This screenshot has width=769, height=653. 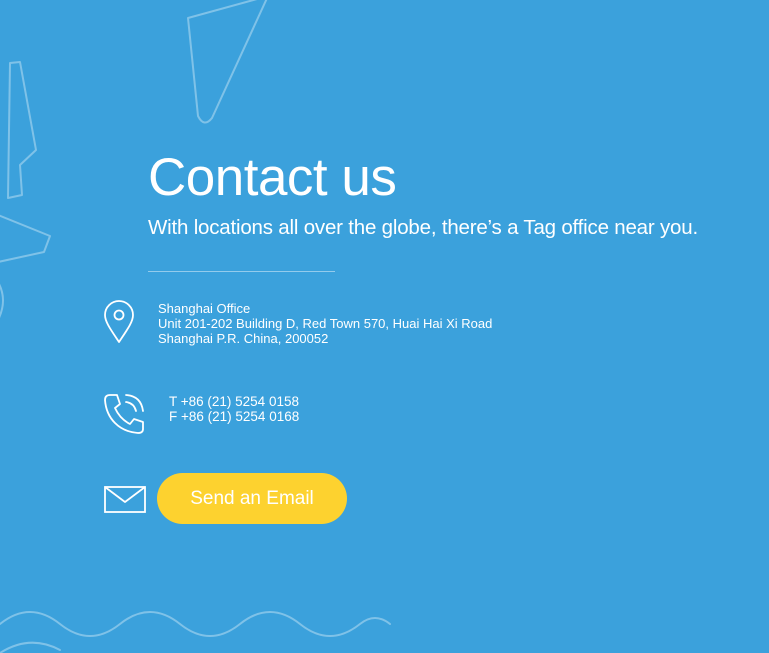 I want to click on wave-line-lower, so click(x=30, y=647).